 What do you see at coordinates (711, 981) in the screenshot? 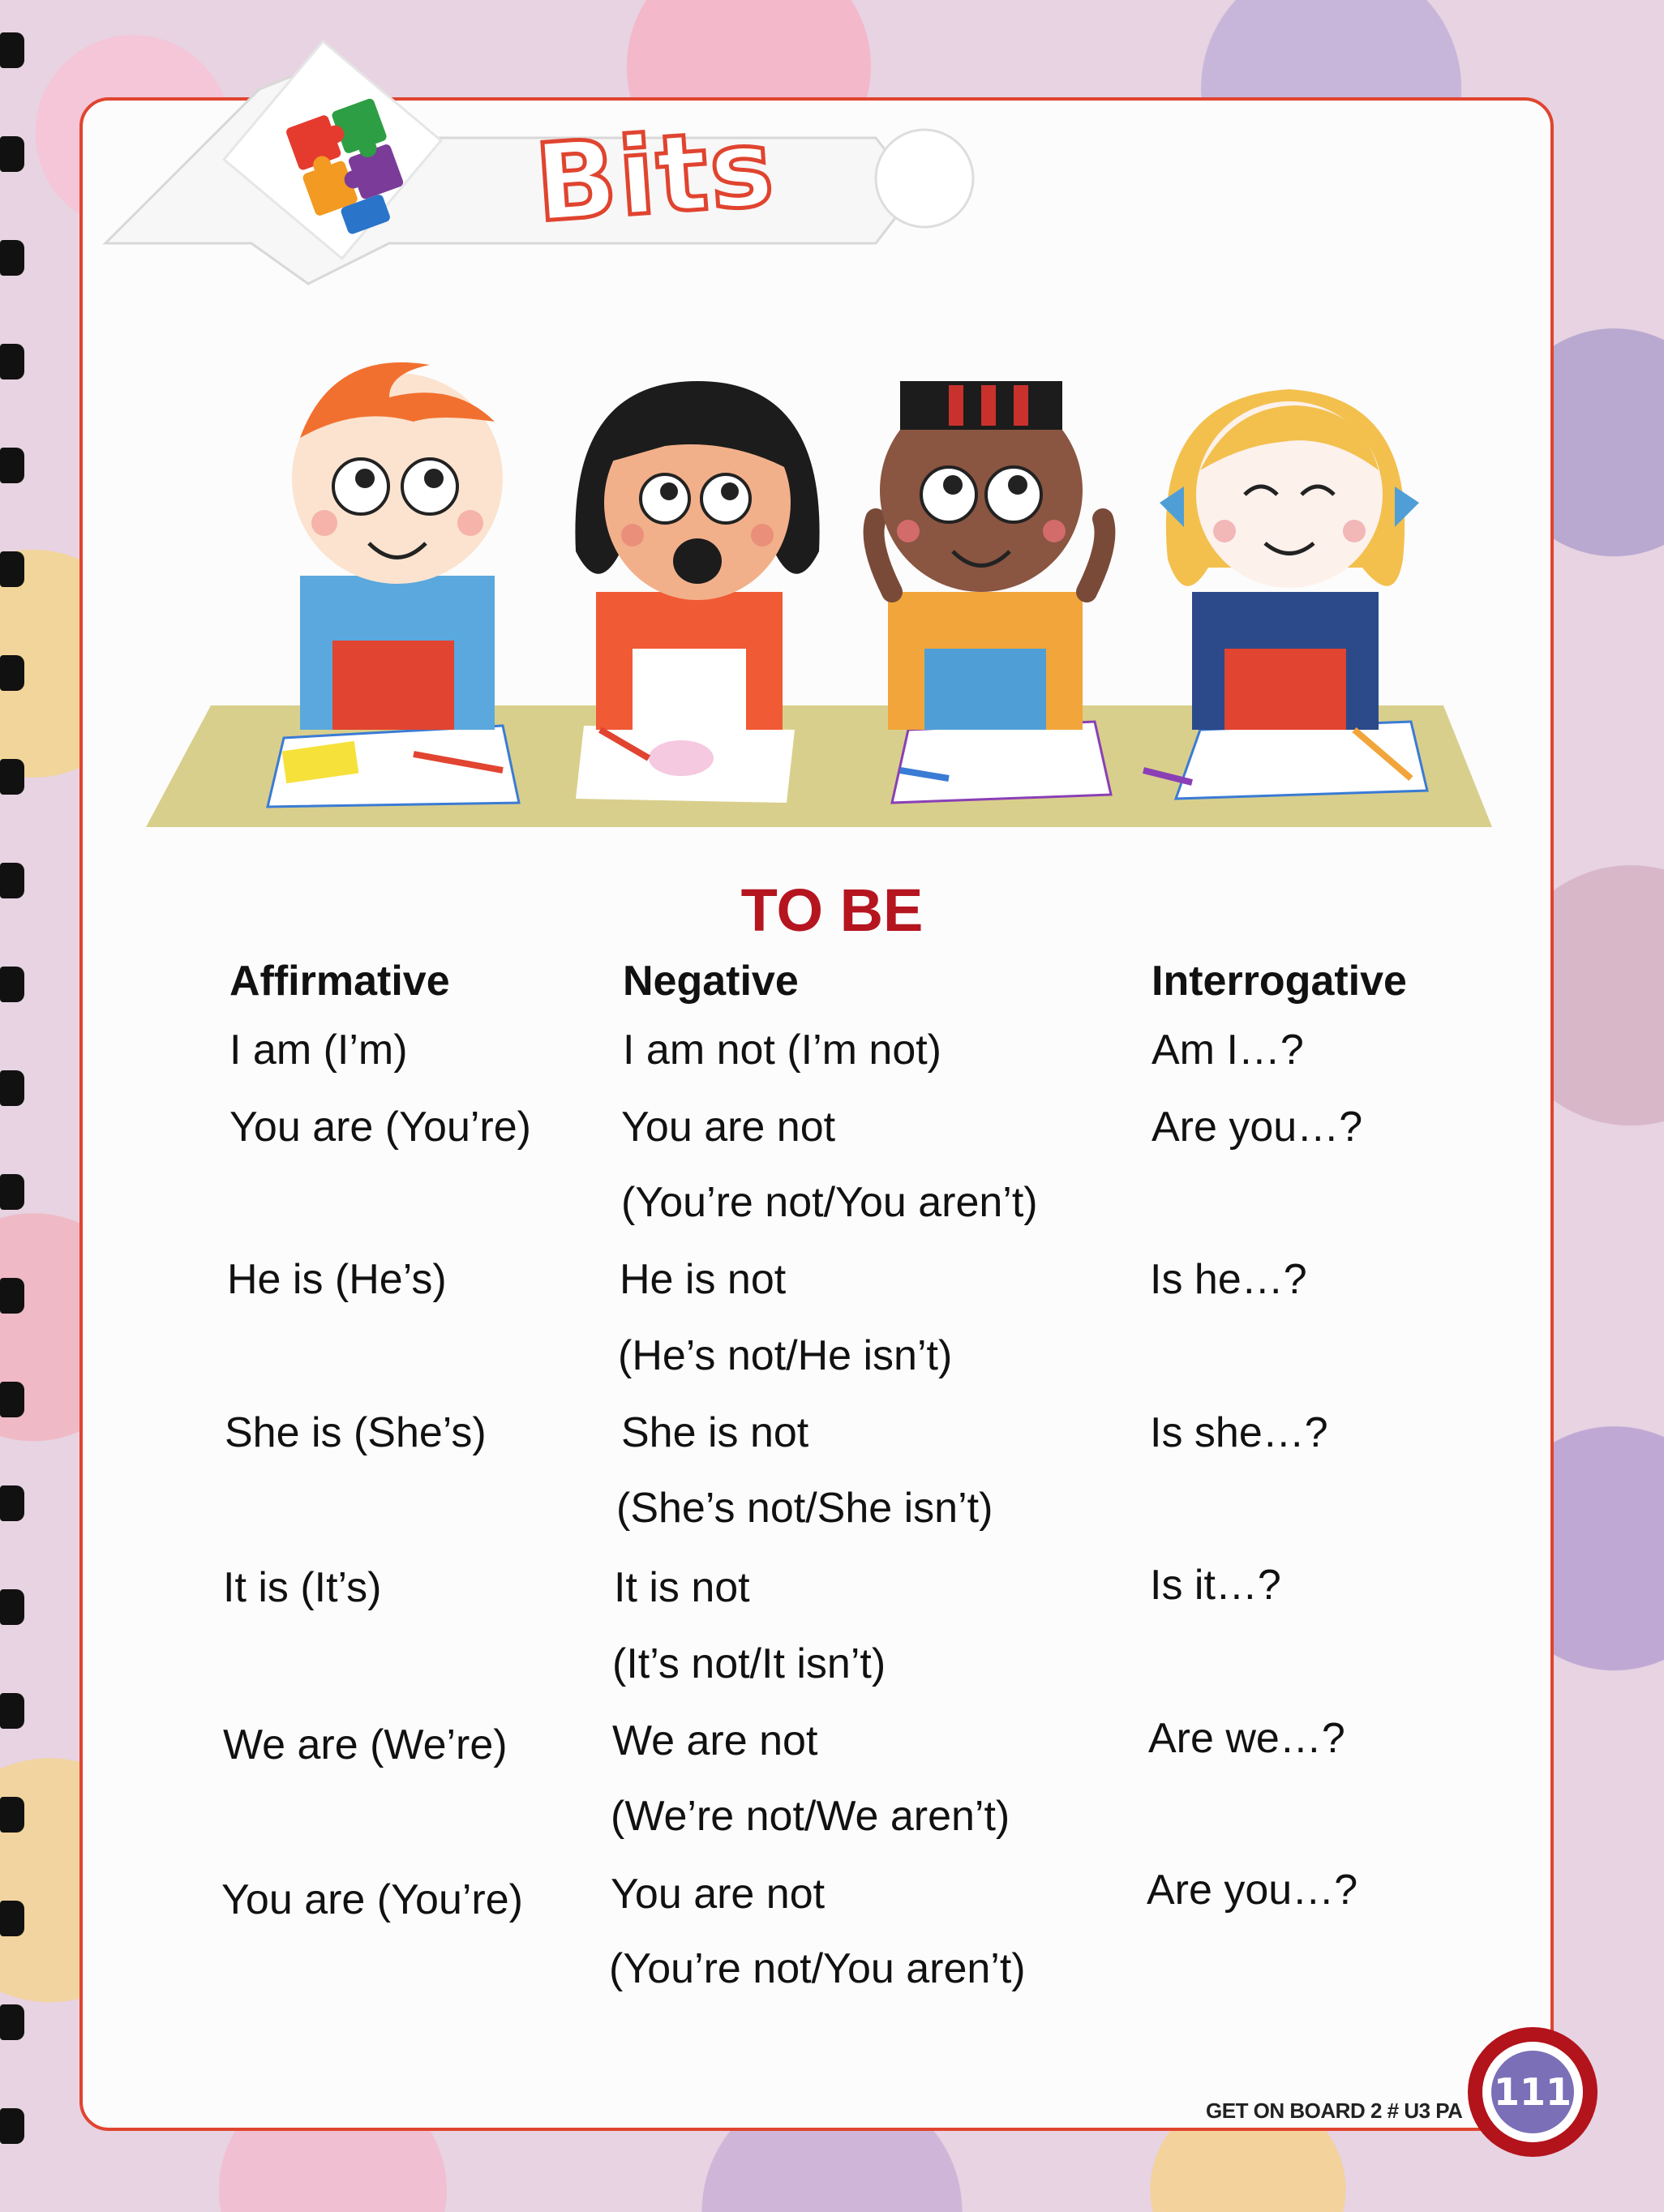
I see `column-header-negative: Negative` at bounding box center [711, 981].